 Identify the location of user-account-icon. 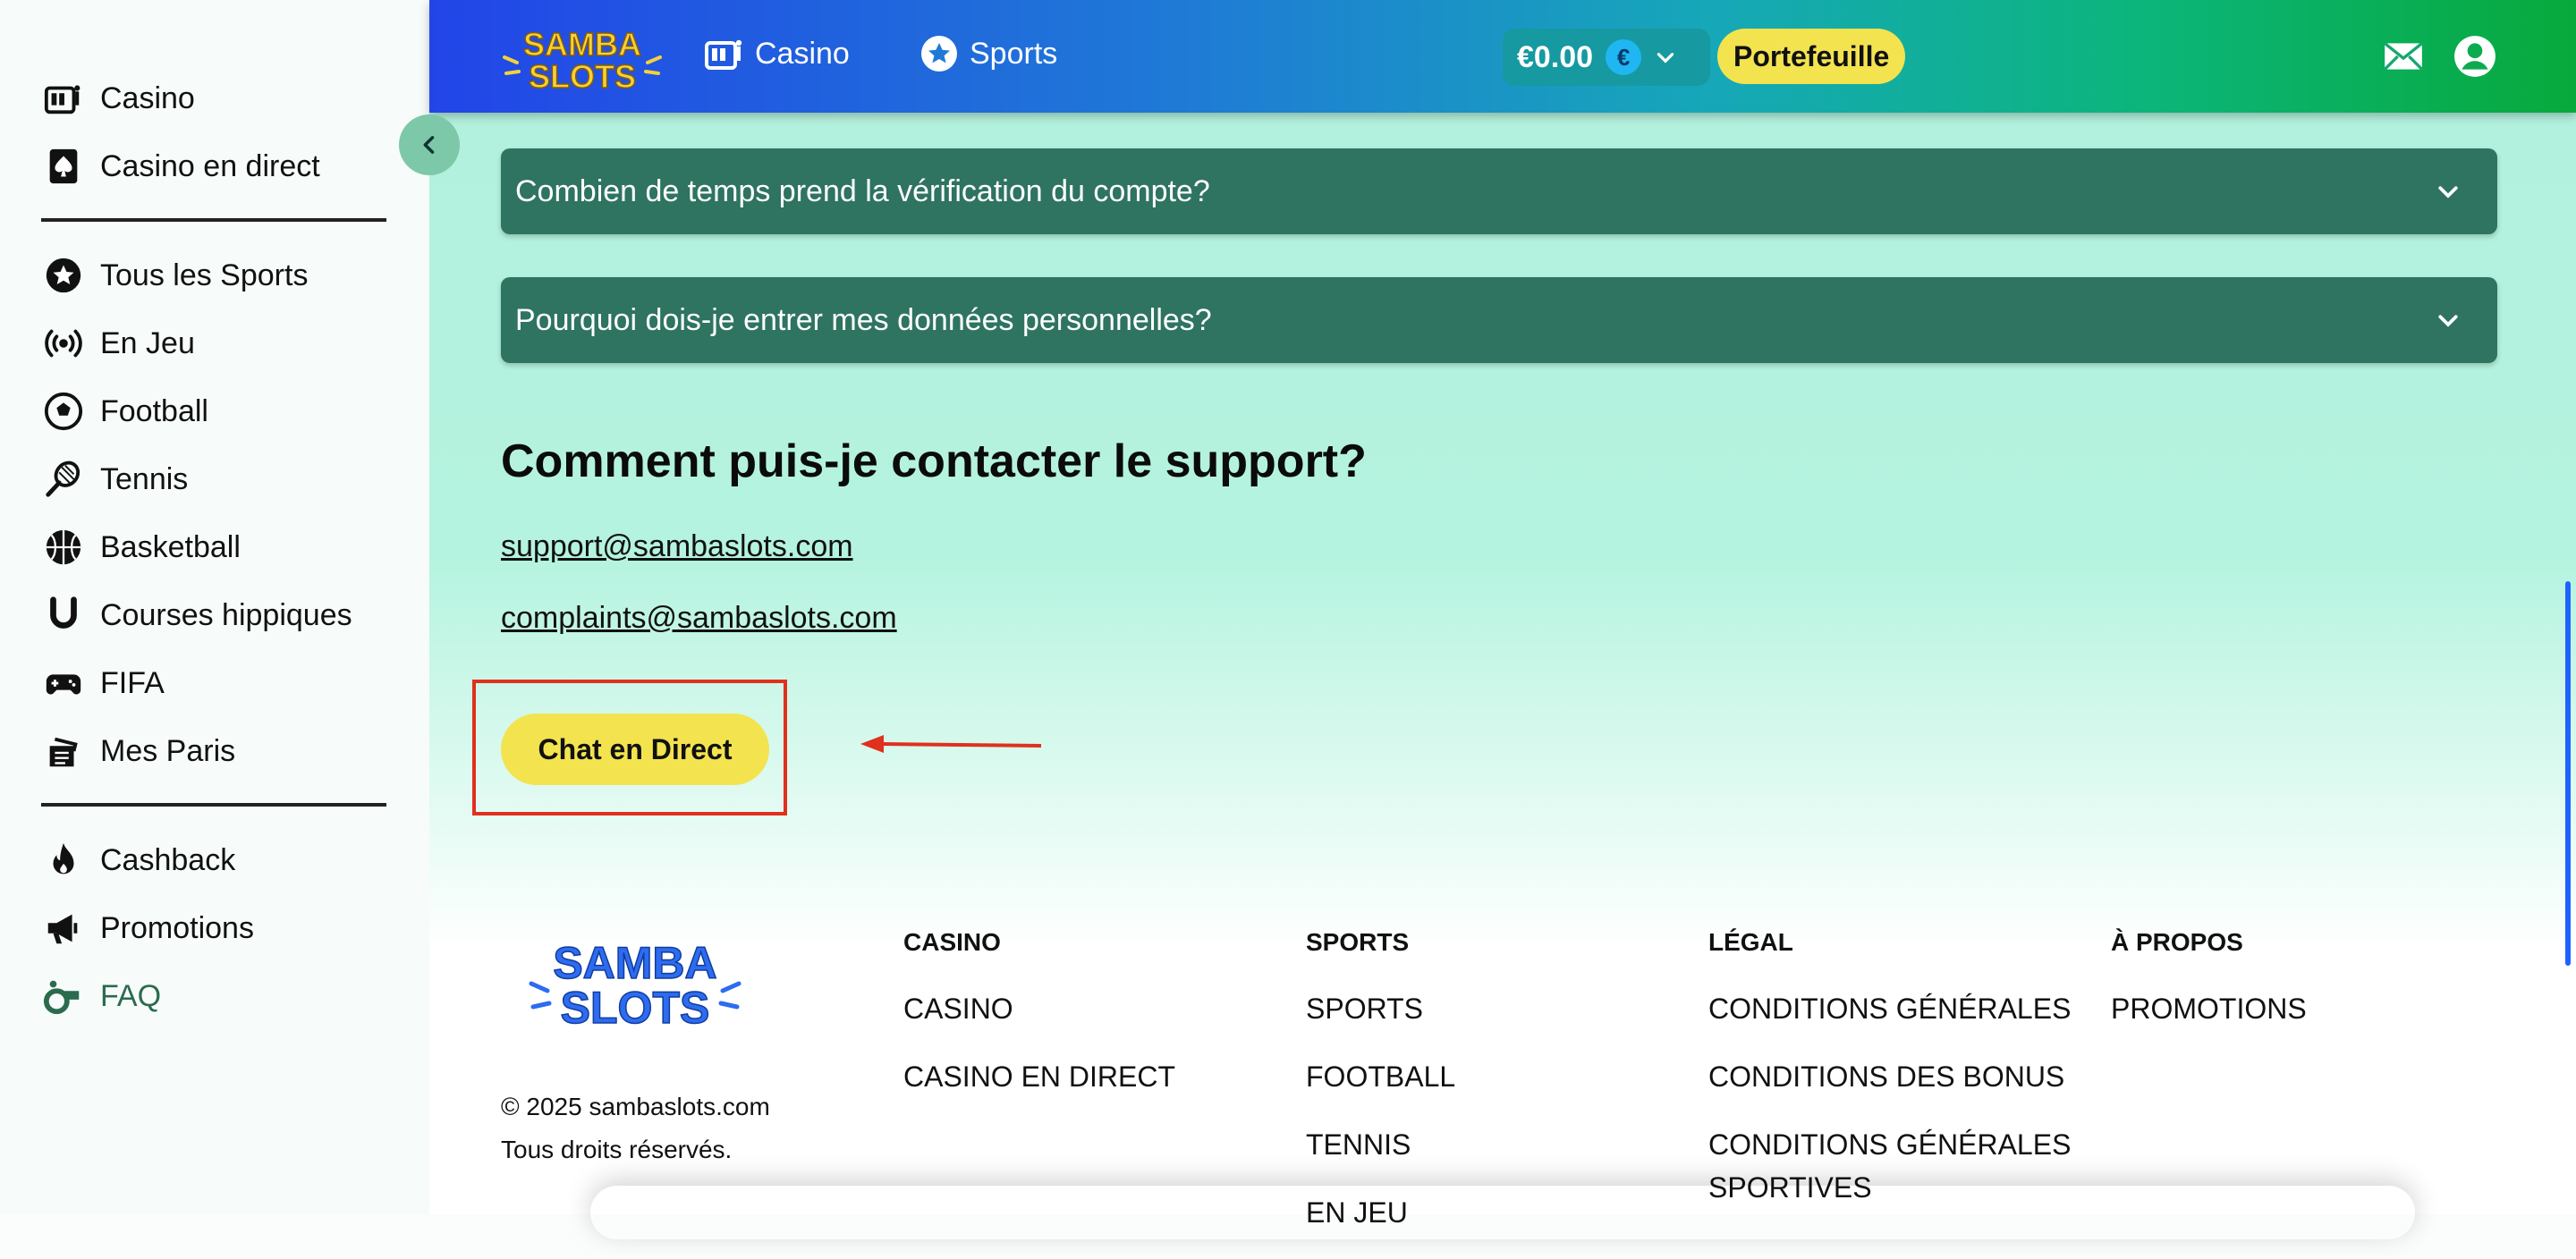
(2475, 57).